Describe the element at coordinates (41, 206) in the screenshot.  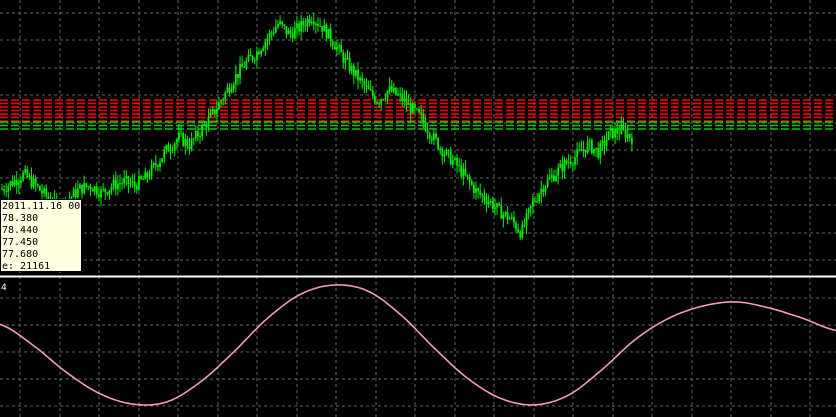
I see `tooltip-date: 2011.11.16 00:00` at that location.